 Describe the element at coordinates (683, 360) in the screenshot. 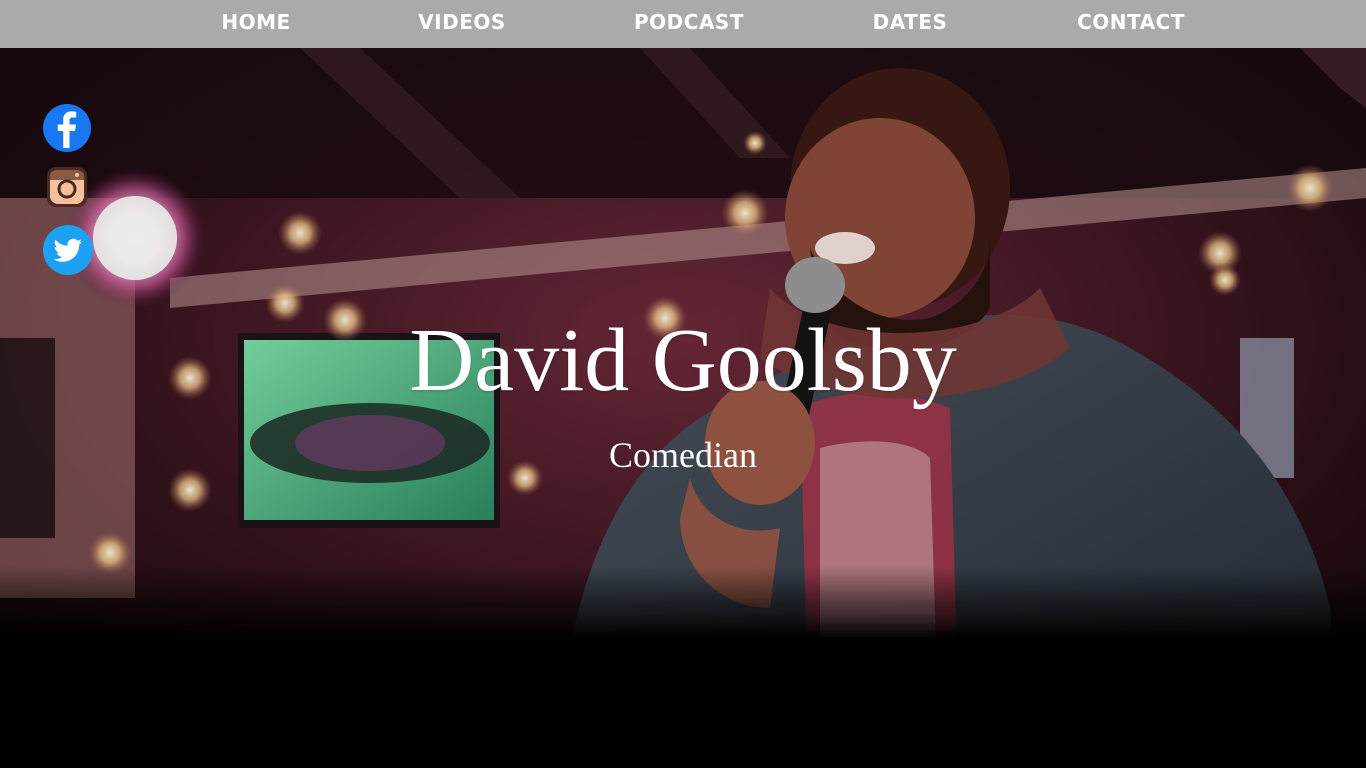

I see `hero-title: David Goolsby` at that location.